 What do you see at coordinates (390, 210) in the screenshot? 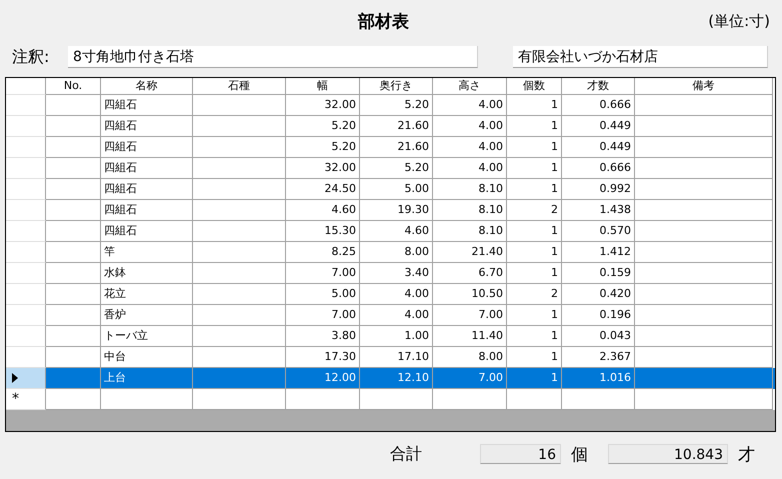
I see `table-row: 四組石 4.60 19.30 8.10 2 1.438` at bounding box center [390, 210].